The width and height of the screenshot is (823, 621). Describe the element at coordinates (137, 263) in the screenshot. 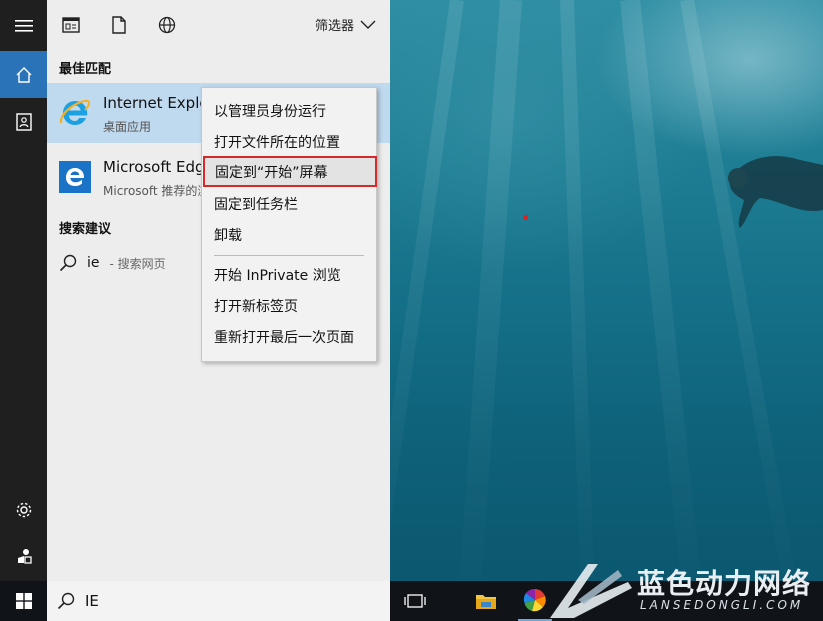

I see `suggestion-hint: - 搜索网页` at that location.